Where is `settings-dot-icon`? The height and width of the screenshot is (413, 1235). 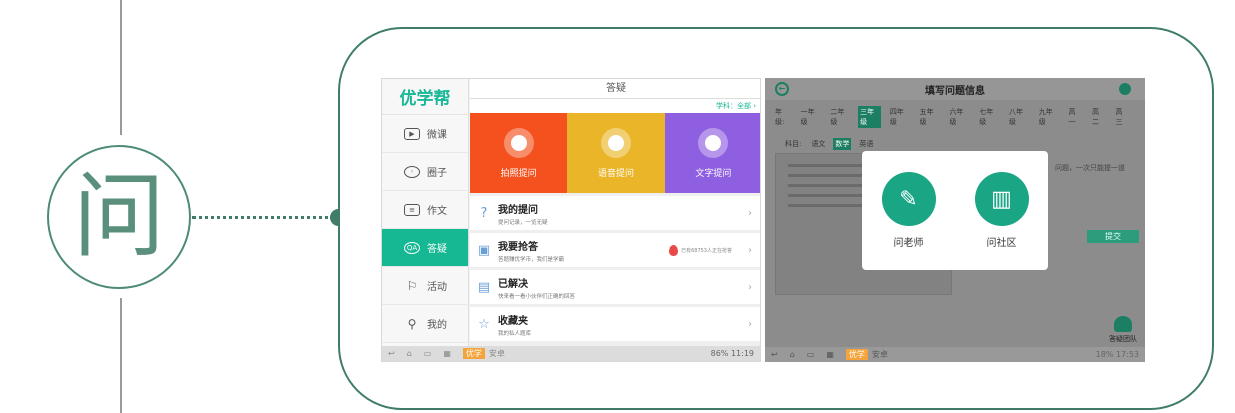 settings-dot-icon is located at coordinates (1125, 89).